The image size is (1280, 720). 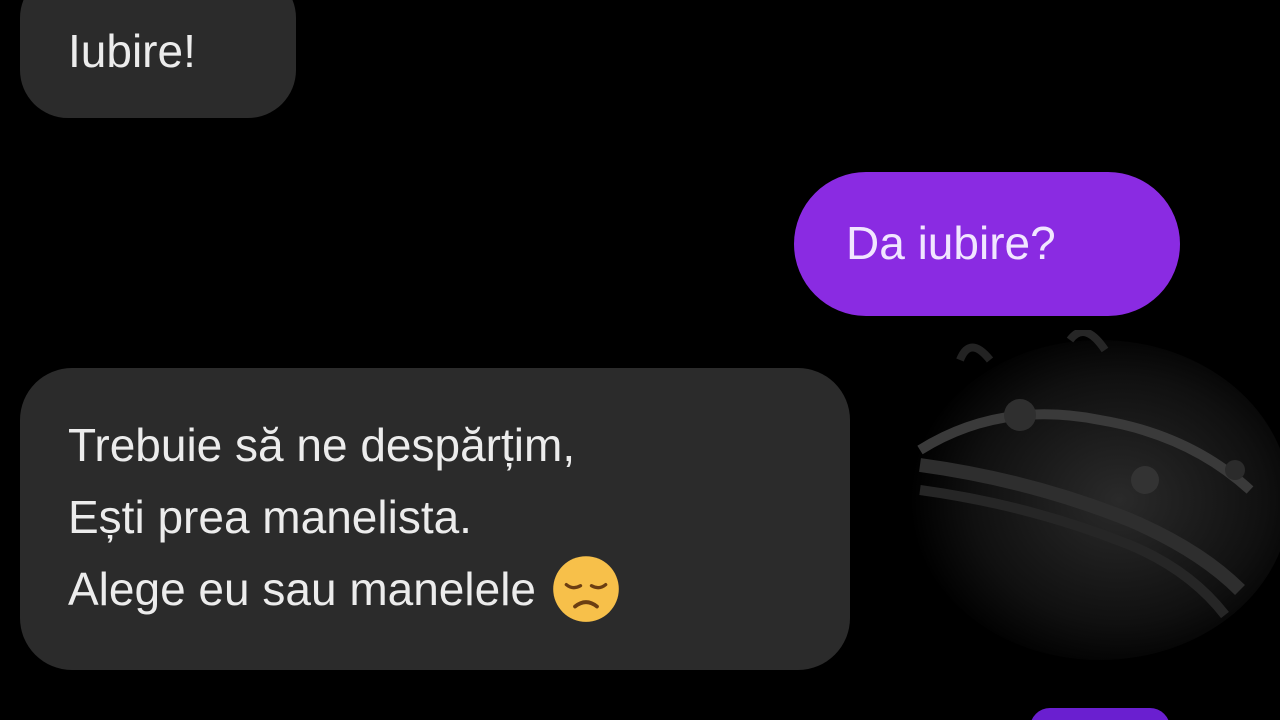 I want to click on message-line: Ești prea manelista., so click(x=270, y=517).